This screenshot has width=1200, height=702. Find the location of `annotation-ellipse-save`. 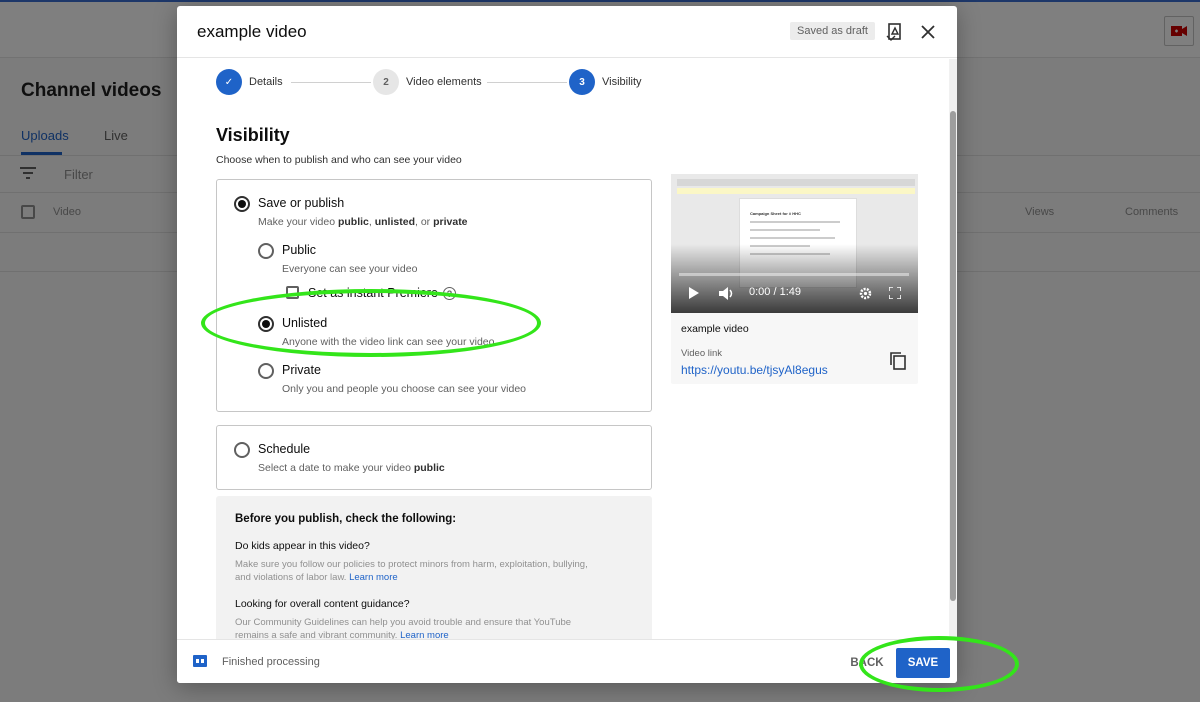

annotation-ellipse-save is located at coordinates (939, 664).